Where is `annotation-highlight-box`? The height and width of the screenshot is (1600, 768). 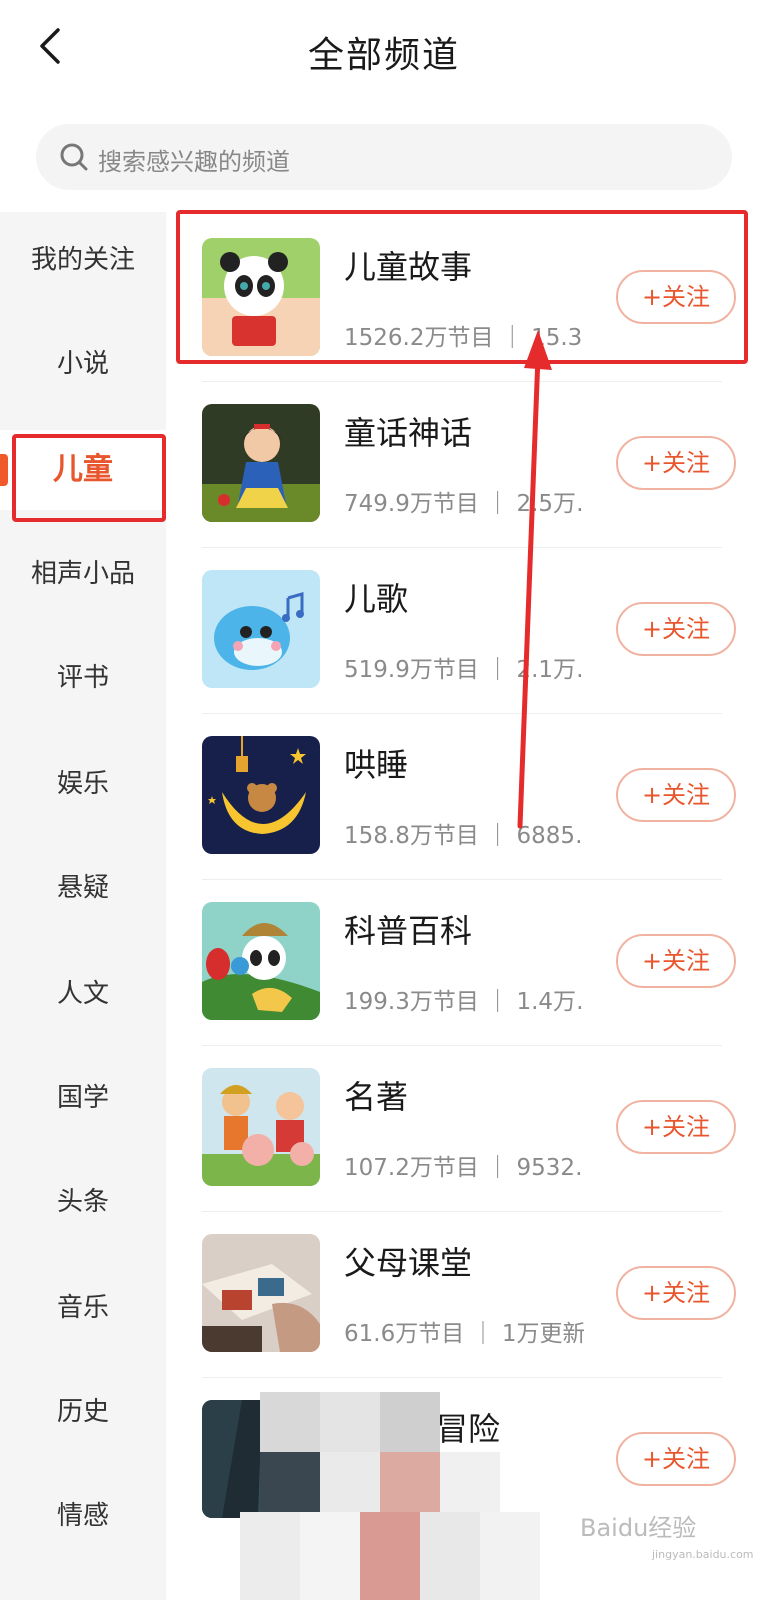 annotation-highlight-box is located at coordinates (462, 287).